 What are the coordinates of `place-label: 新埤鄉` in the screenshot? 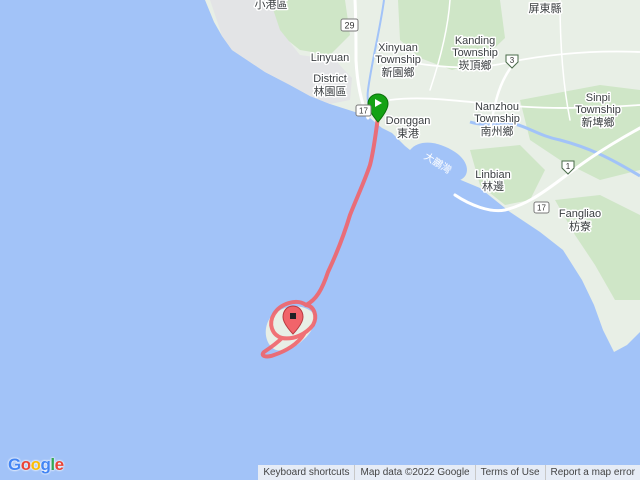 It's located at (598, 122).